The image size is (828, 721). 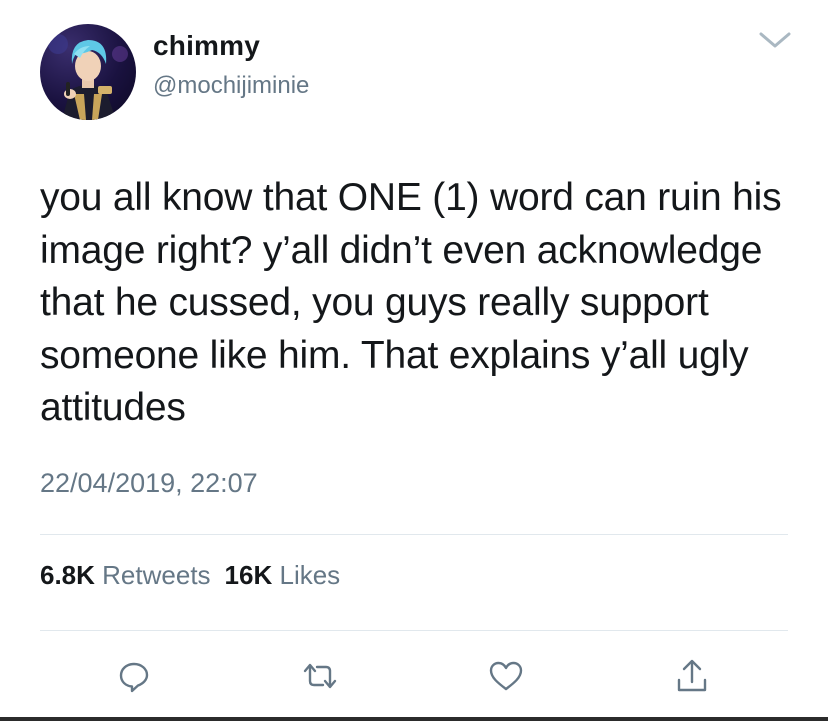 I want to click on likes-stat: 16K Likes, so click(x=283, y=575).